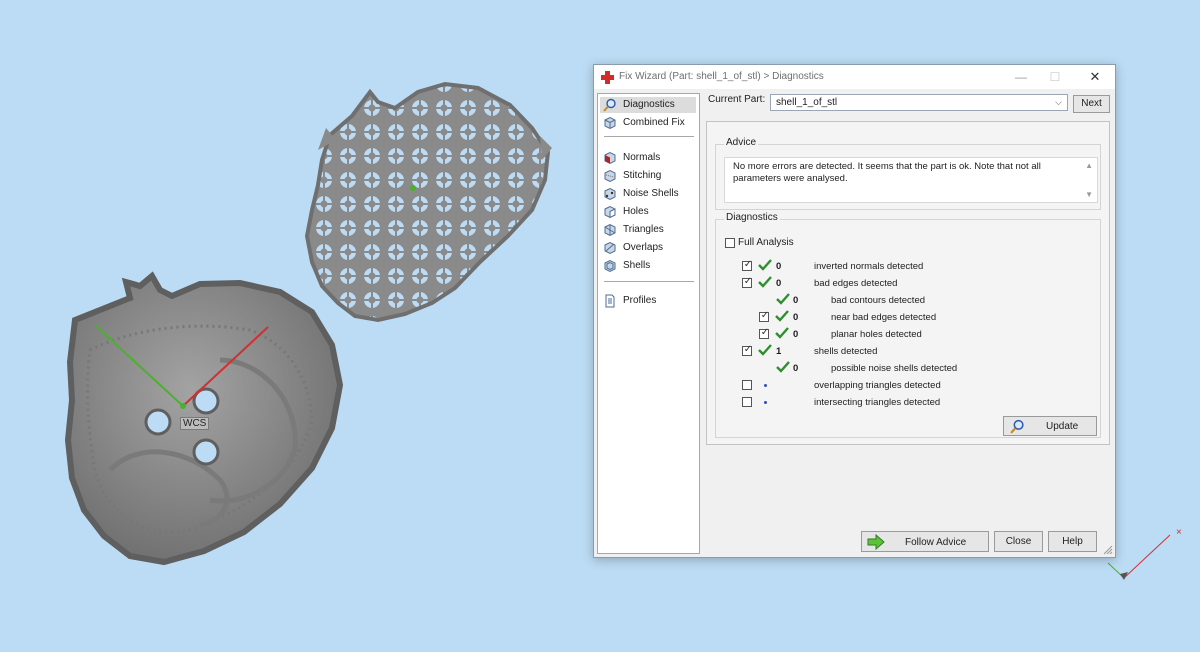  What do you see at coordinates (730, 243) in the screenshot?
I see `full-analysis-checkbox` at bounding box center [730, 243].